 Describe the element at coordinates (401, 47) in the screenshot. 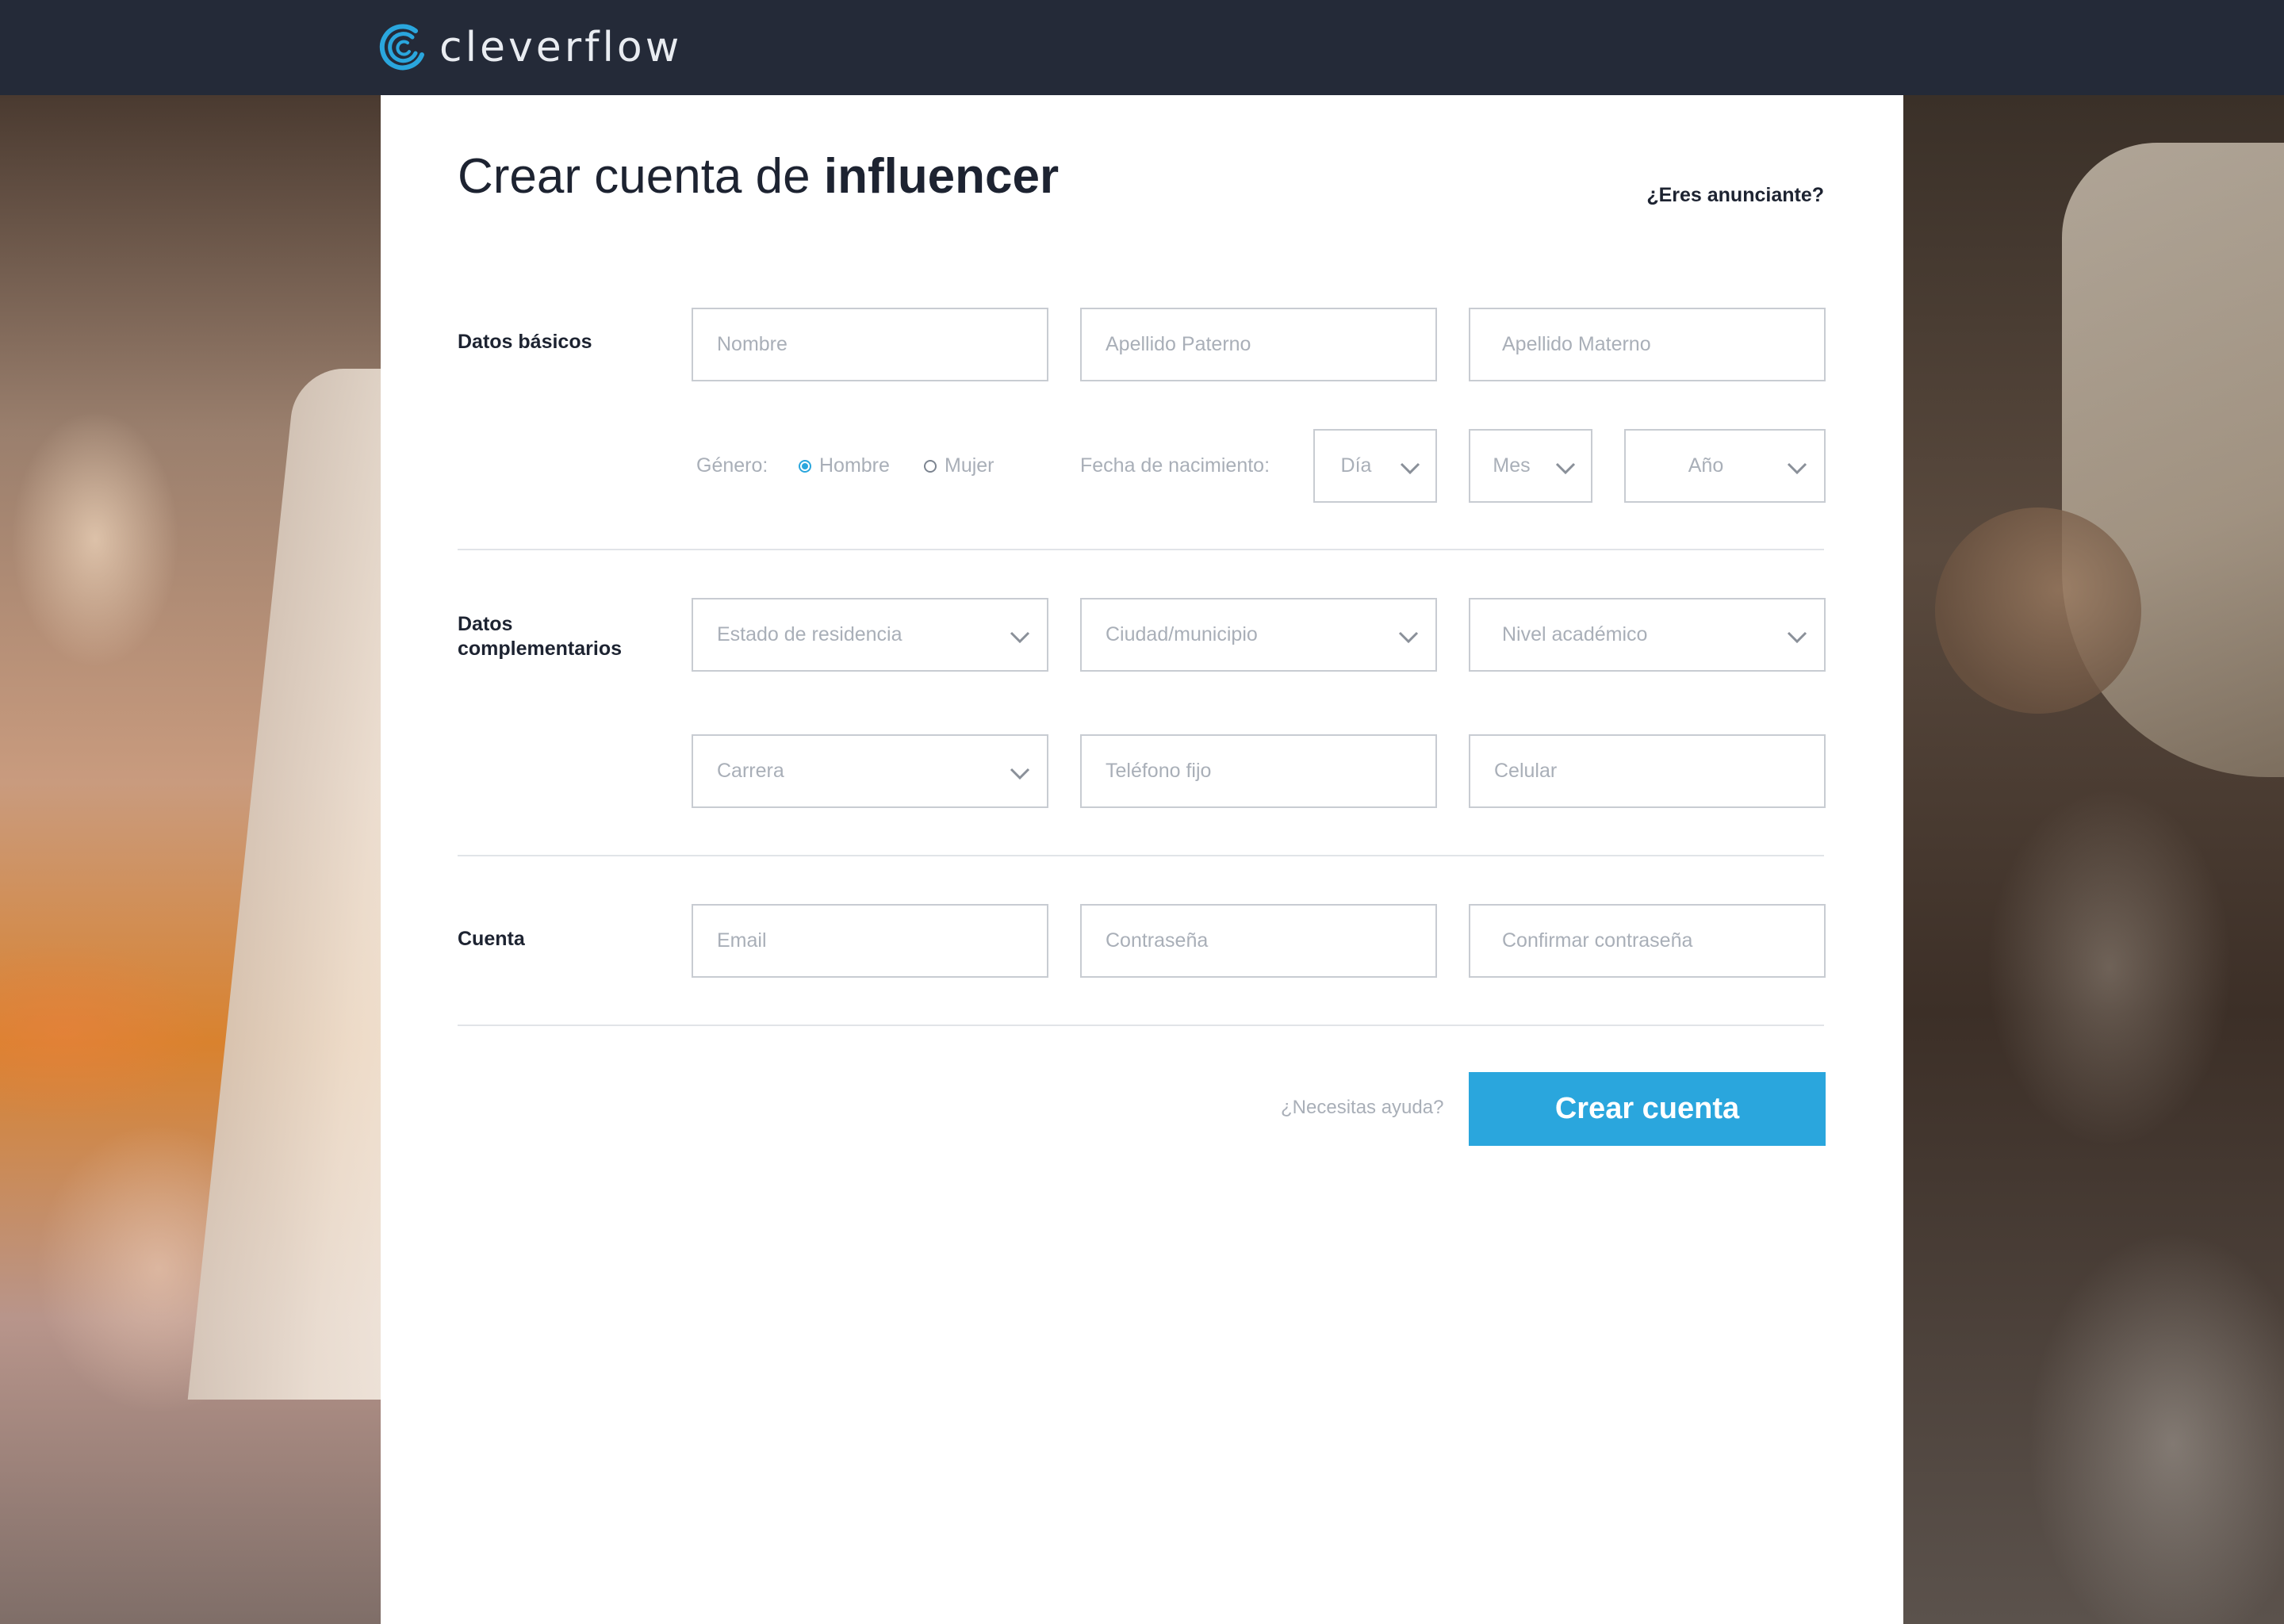

I see `swirl-logo-icon` at that location.